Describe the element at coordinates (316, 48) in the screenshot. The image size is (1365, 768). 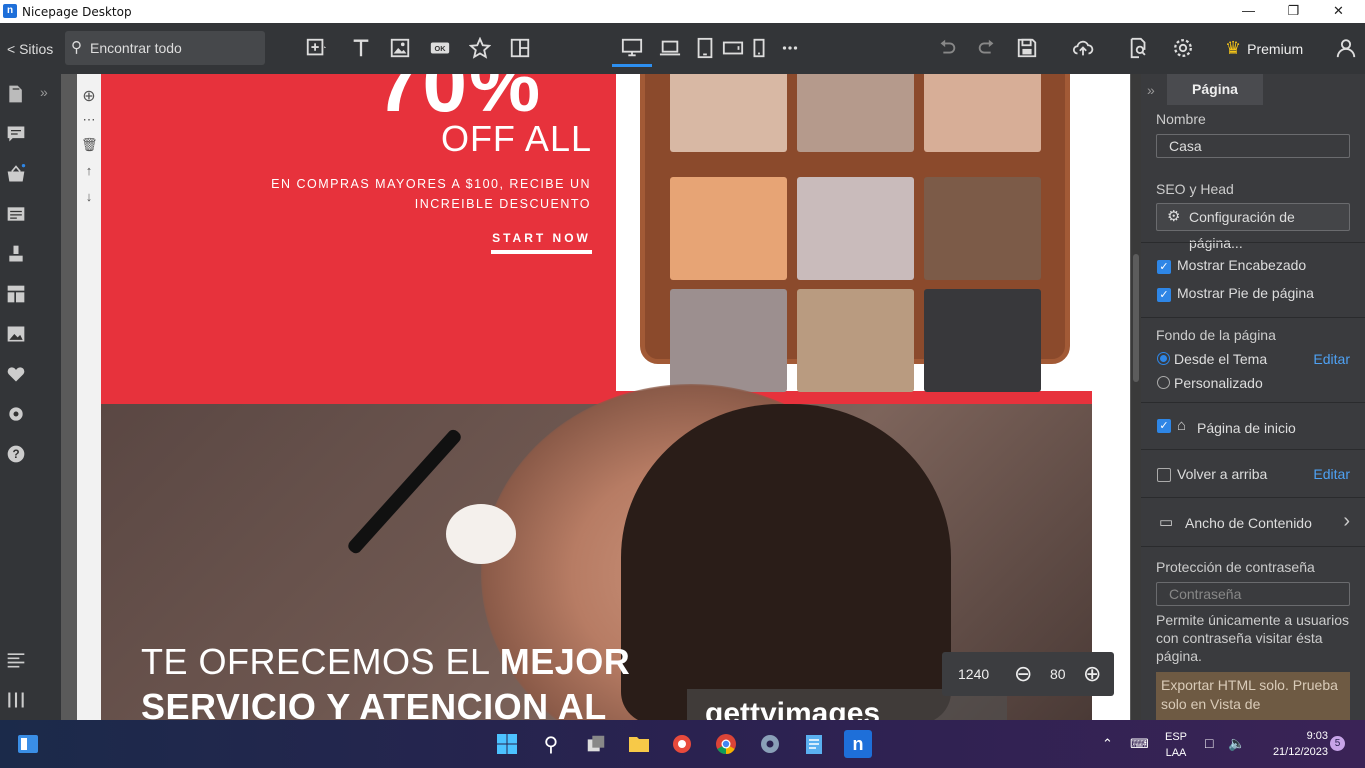
I see `add-element-button` at that location.